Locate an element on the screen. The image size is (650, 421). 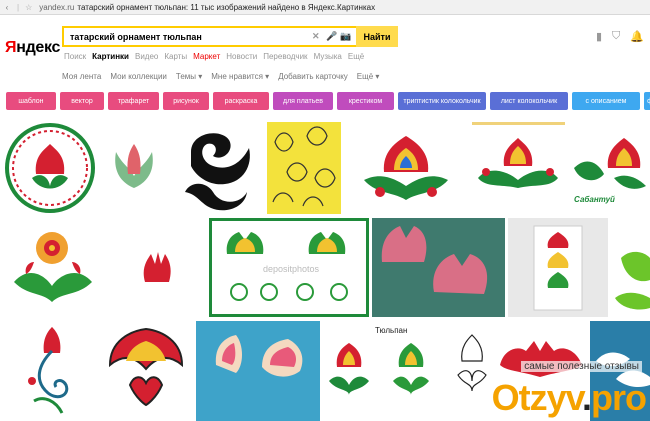
microphone-icon: 🎤 is located at coordinates (331, 36).